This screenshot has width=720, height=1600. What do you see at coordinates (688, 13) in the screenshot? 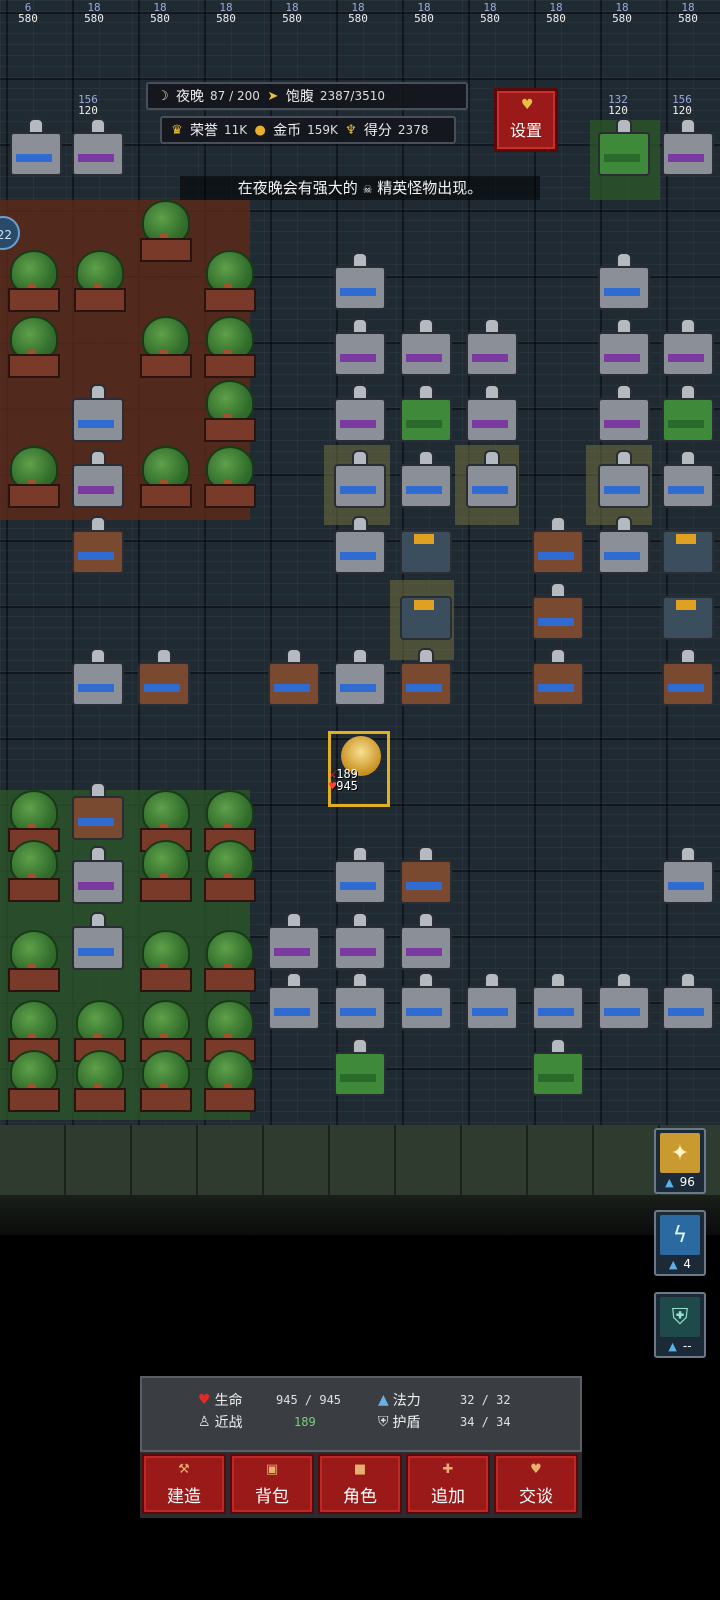
I see `tower-stat: 18 580` at bounding box center [688, 13].